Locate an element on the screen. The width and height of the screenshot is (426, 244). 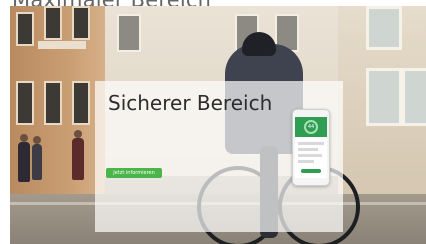
app-score: 44 is located at coordinates (311, 127).